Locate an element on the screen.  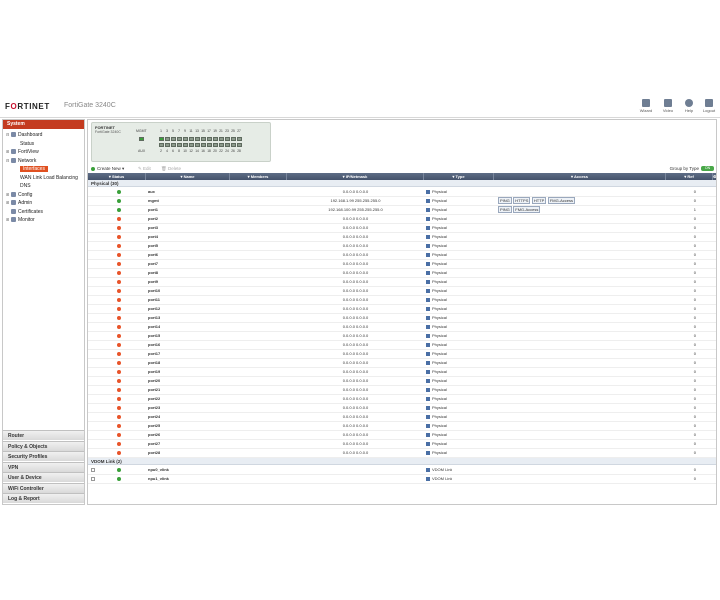
column-settings-icon: ⚙ is located at coordinates (714, 176).